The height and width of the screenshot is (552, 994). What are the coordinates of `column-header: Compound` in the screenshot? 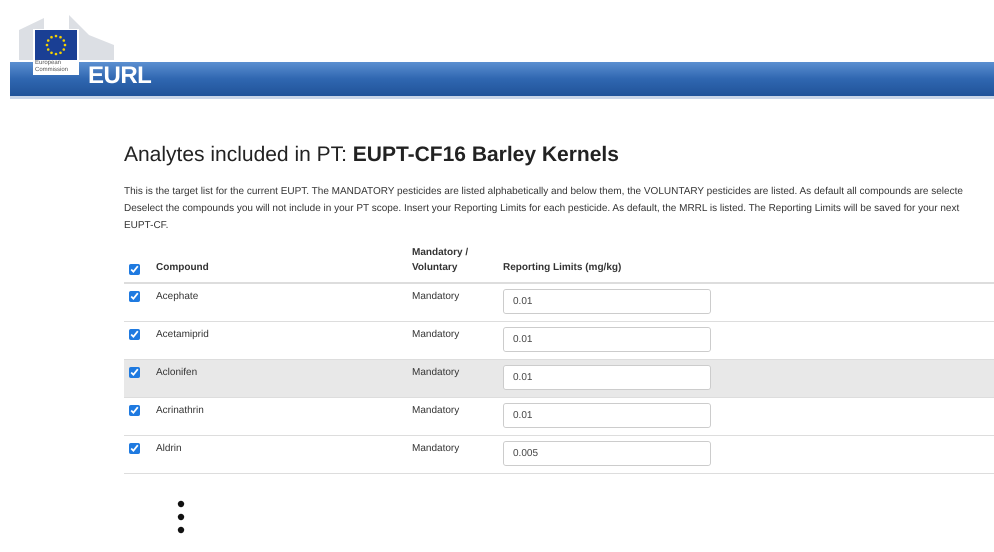 It's located at (183, 268).